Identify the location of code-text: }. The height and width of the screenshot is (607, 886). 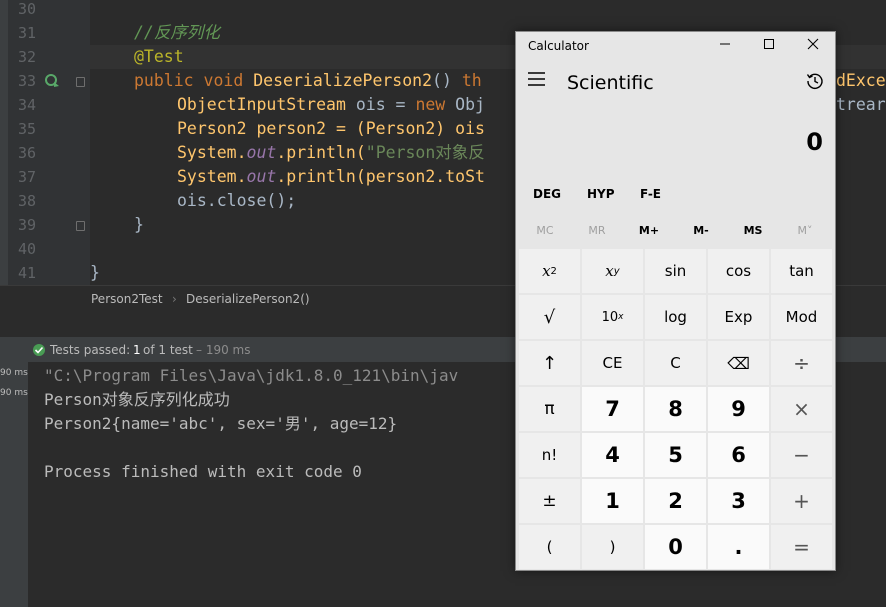
(139, 224).